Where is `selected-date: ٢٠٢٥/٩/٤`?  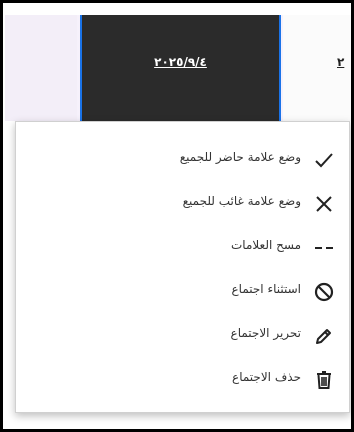 selected-date: ٢٠٢٥/٩/٤ is located at coordinates (180, 62).